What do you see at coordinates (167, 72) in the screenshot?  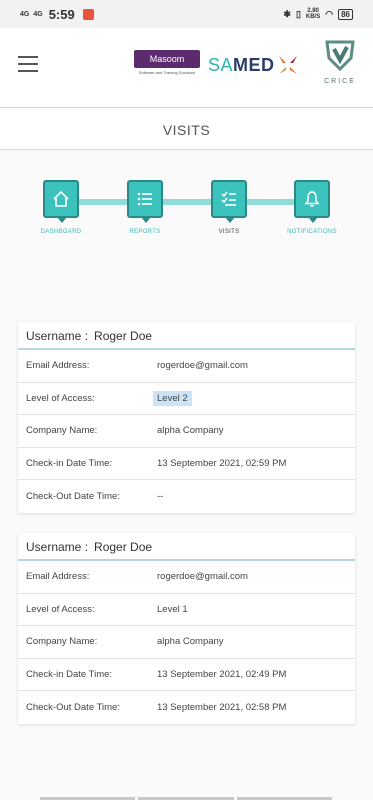 I see `masoom-tagline: Software and Training Solutions` at bounding box center [167, 72].